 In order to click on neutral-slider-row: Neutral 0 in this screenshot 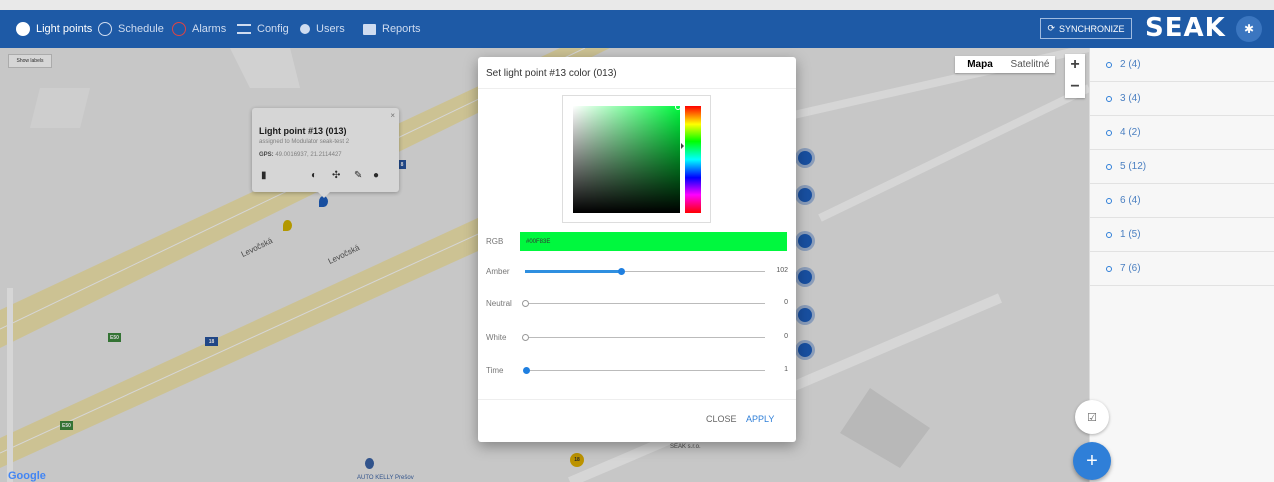, I will do `click(637, 304)`.